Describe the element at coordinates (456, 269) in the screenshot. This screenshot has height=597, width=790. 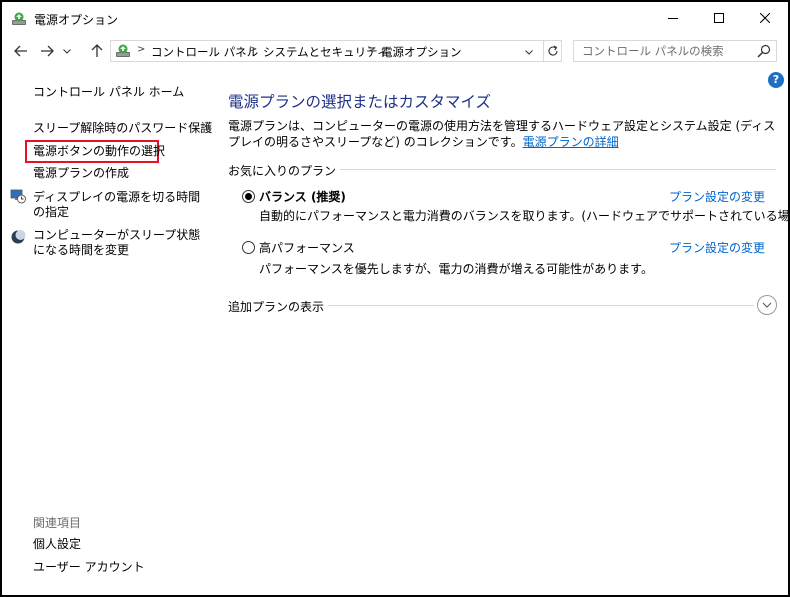
I see `plan-high-performance-description: パフォーマンスを優先しますが、電力の消費が増える可能性があります。` at that location.